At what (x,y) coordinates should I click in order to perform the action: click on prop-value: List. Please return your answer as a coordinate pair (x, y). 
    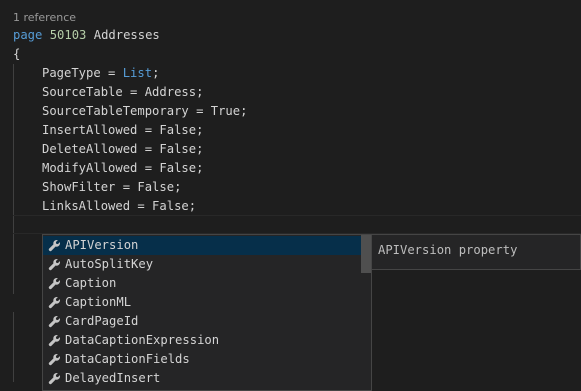
    Looking at the image, I should click on (137, 73).